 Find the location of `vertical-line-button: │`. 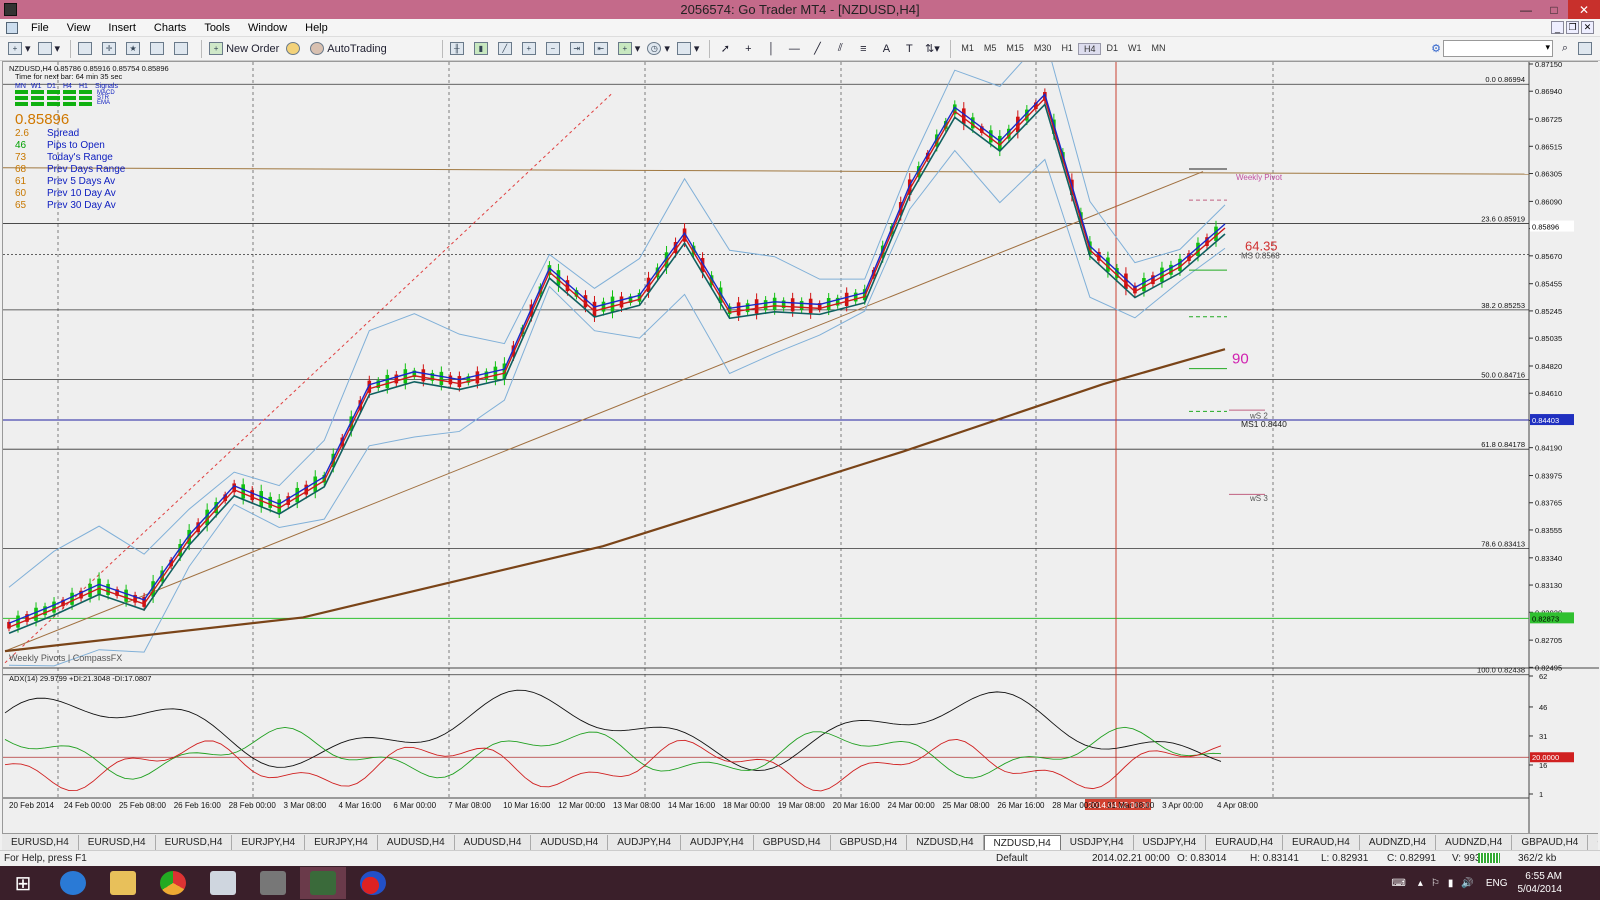

vertical-line-button: │ is located at coordinates (771, 49).